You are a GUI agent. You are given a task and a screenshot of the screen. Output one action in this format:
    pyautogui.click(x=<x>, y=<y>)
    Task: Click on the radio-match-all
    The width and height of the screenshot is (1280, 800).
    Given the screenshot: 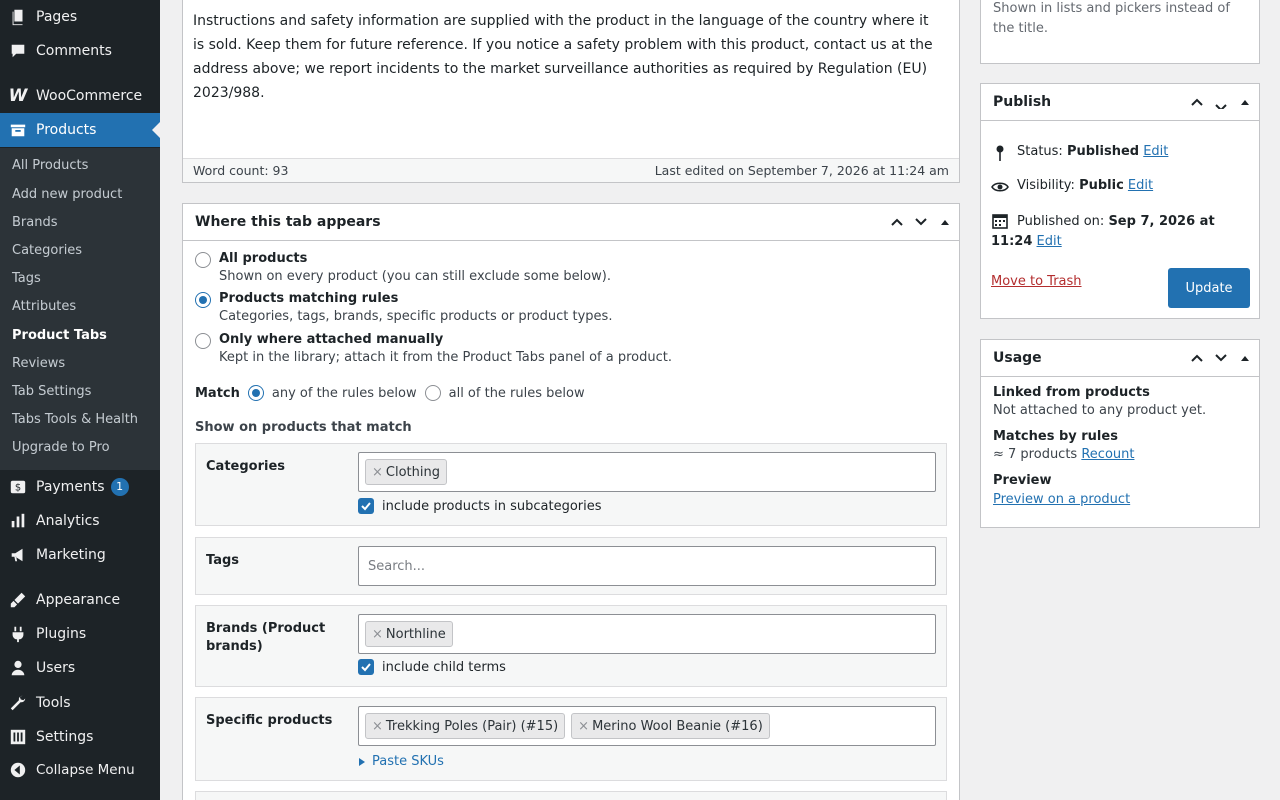 What is the action you would take?
    pyautogui.click(x=432, y=393)
    